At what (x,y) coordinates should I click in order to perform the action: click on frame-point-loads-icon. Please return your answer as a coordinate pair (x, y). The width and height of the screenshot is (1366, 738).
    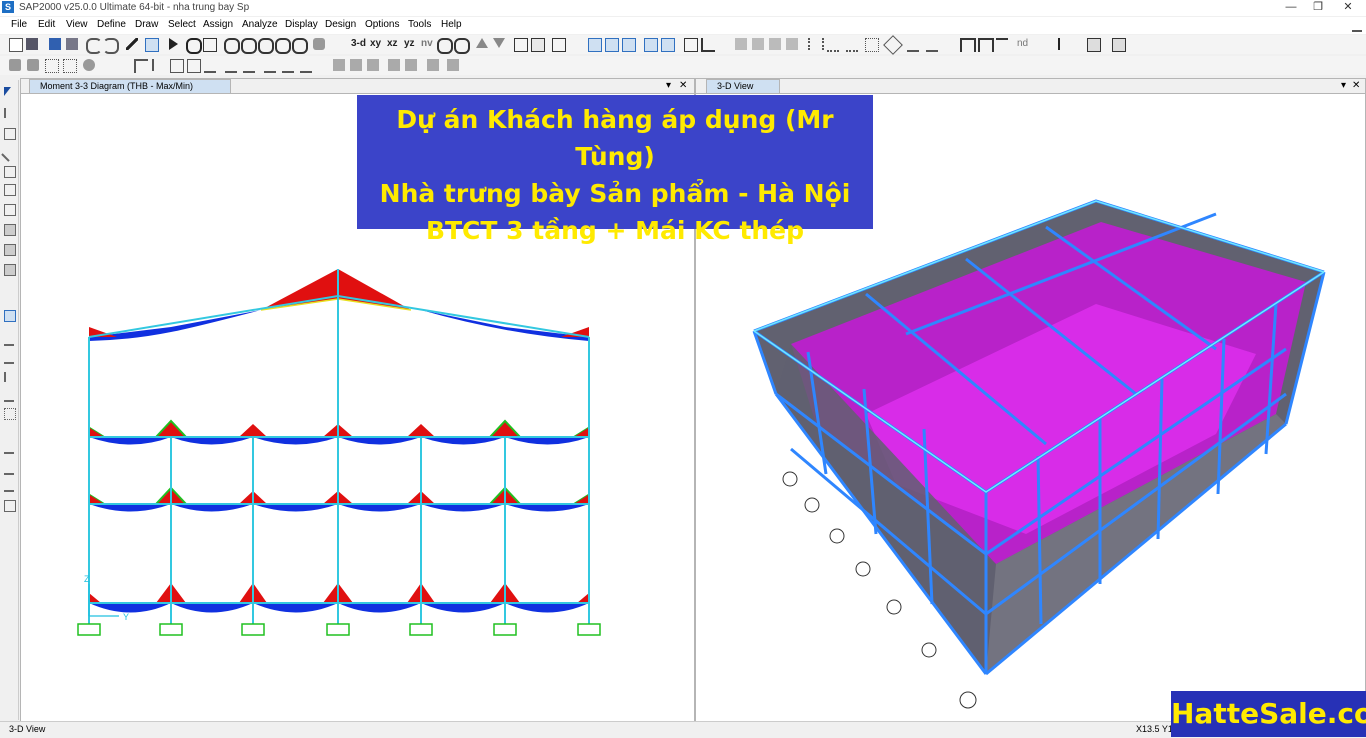
    Looking at the image, I should click on (356, 65).